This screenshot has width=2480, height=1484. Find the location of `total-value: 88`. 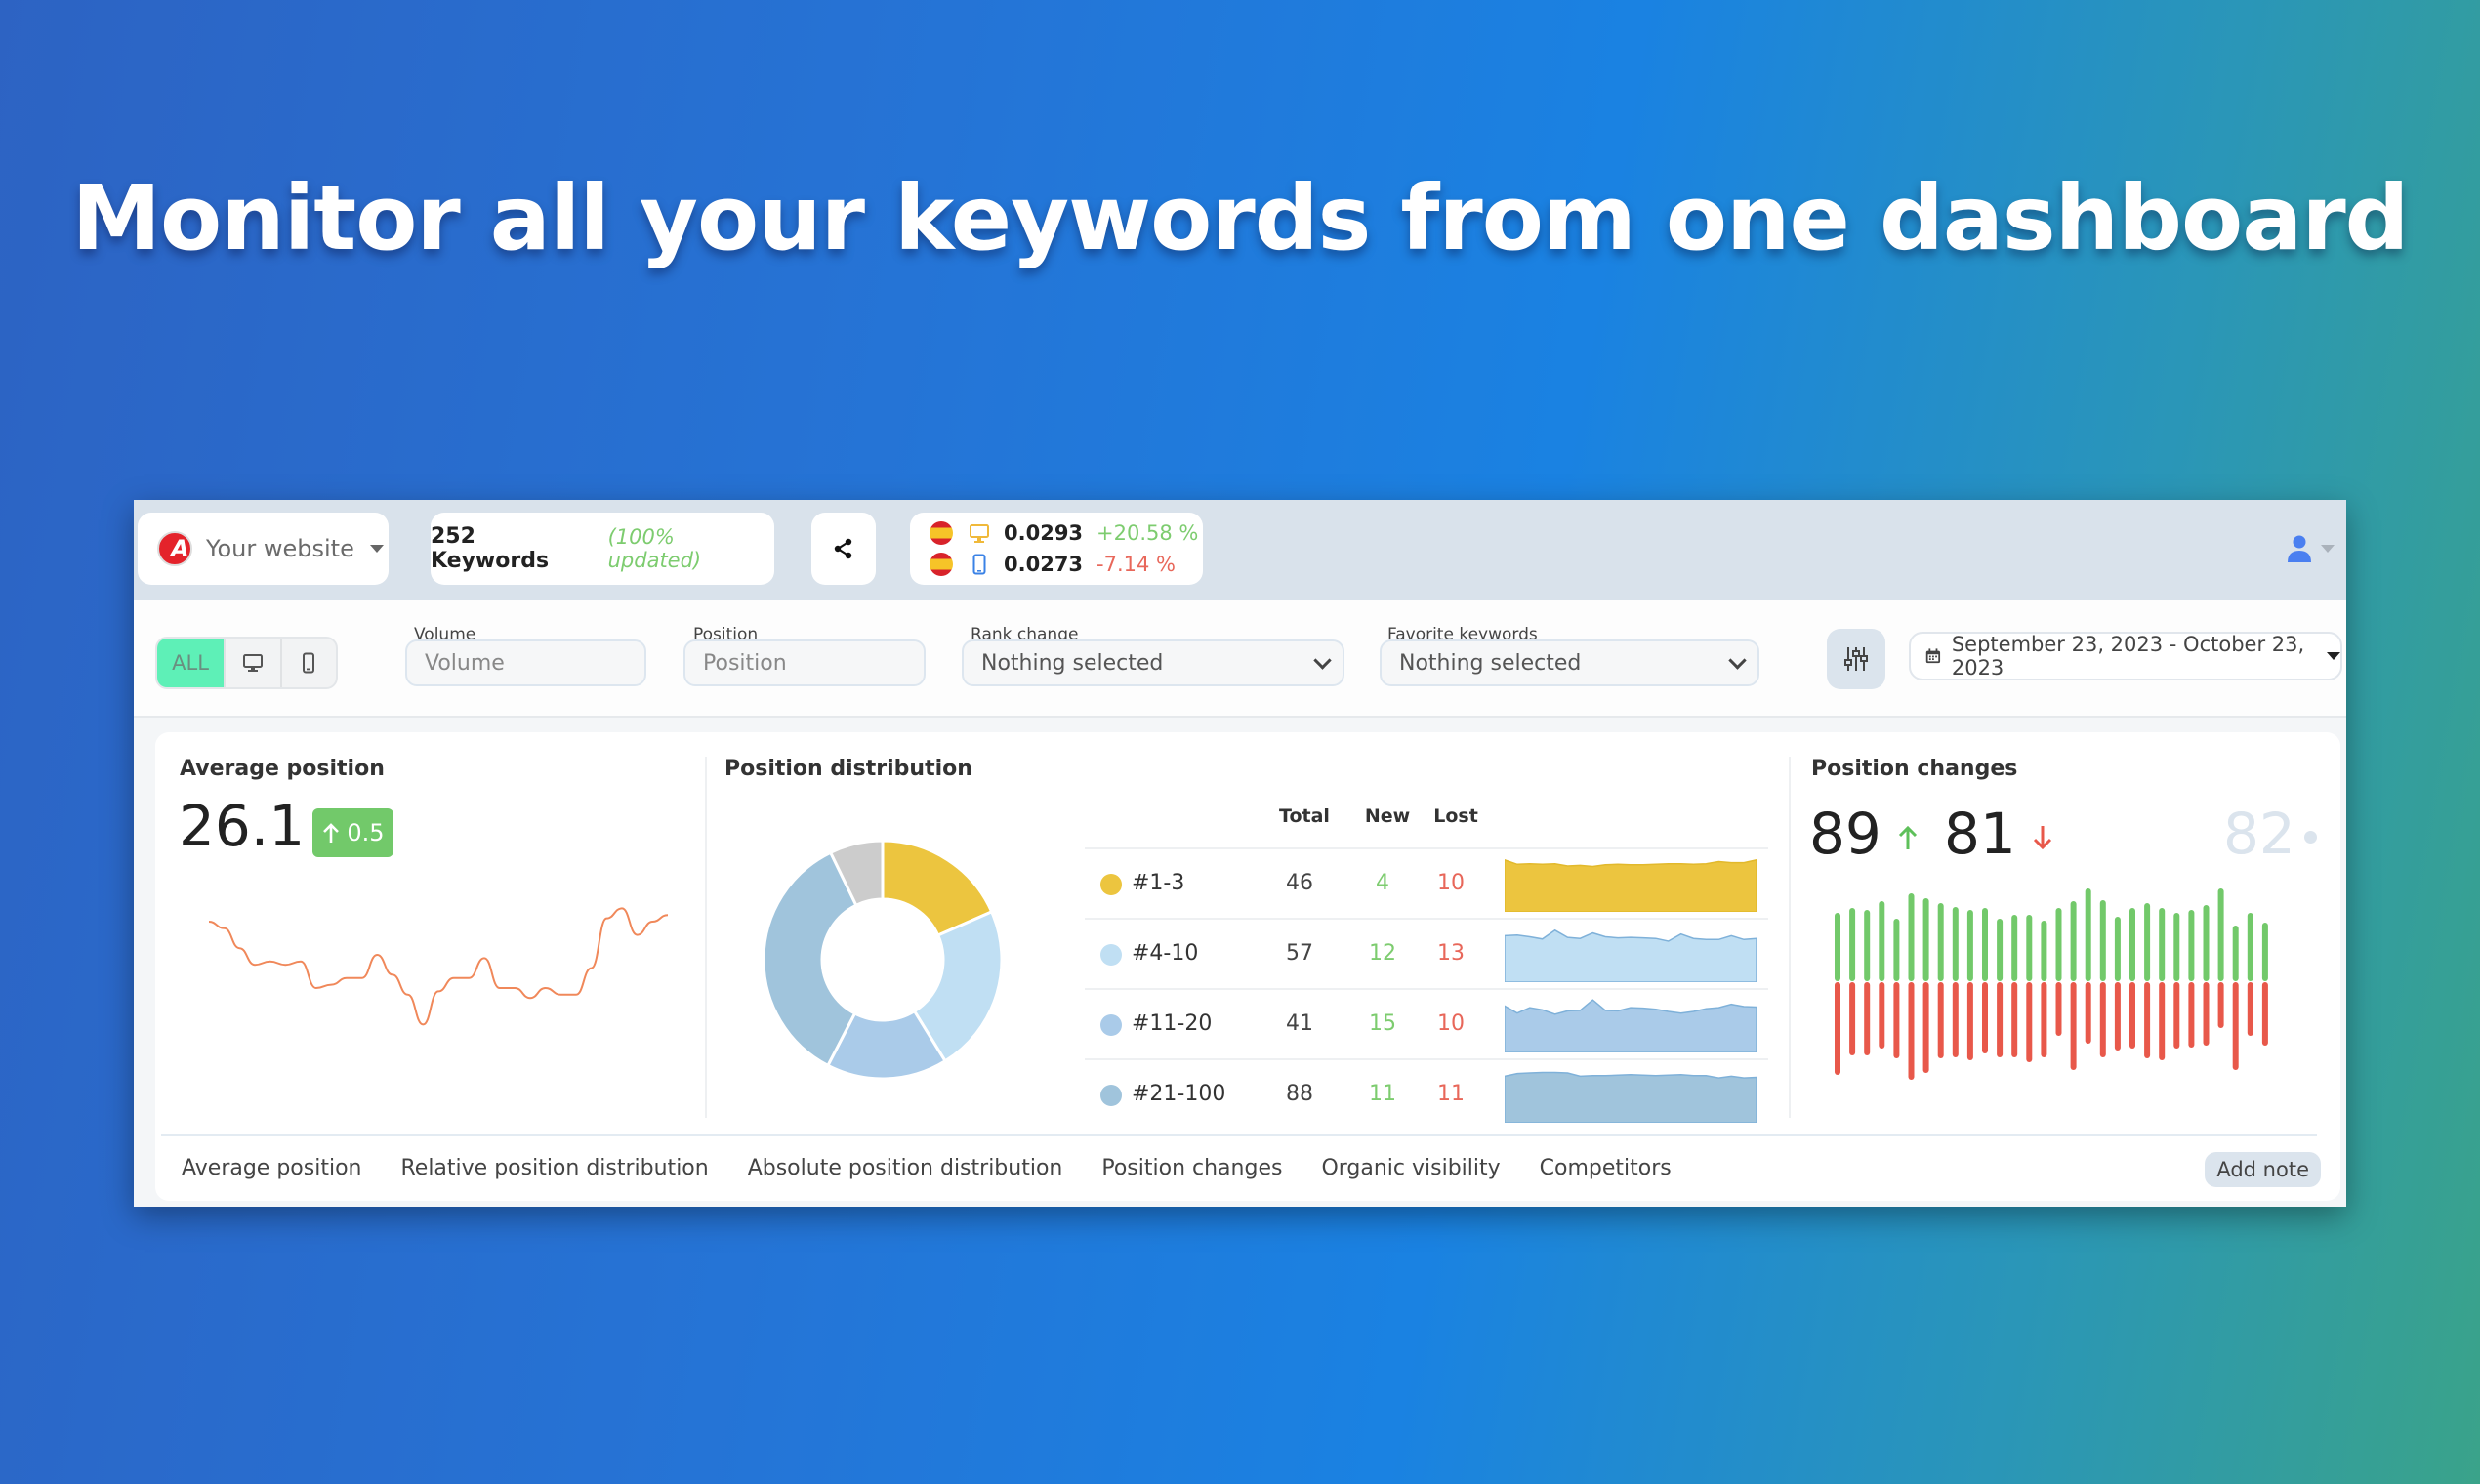

total-value: 88 is located at coordinates (1299, 1094).